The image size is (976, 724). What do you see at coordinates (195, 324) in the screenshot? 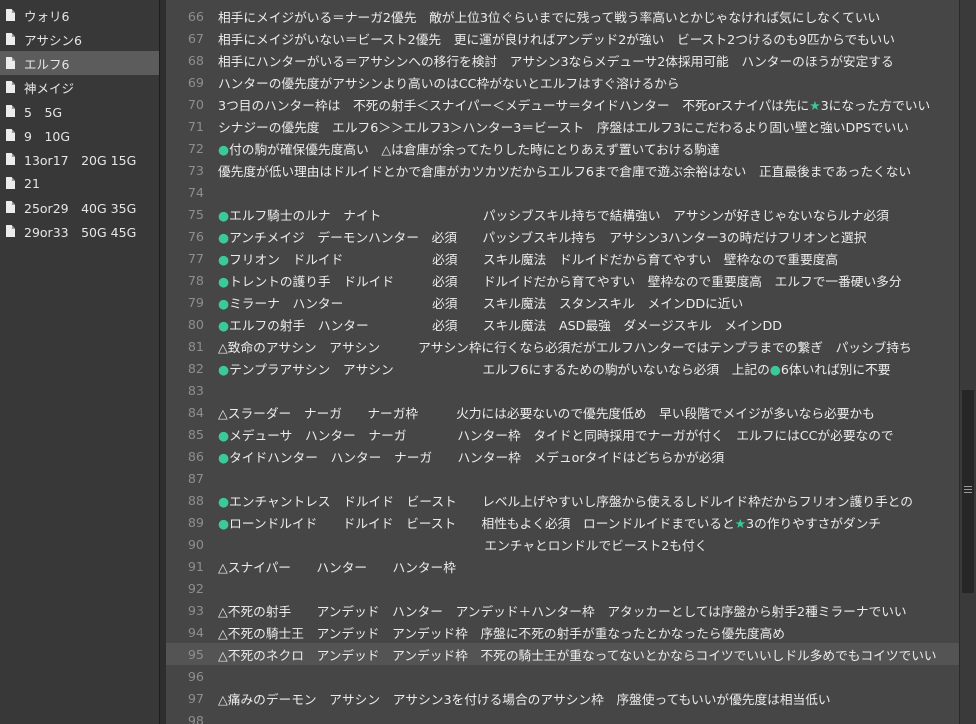
I see `line-number: 80` at bounding box center [195, 324].